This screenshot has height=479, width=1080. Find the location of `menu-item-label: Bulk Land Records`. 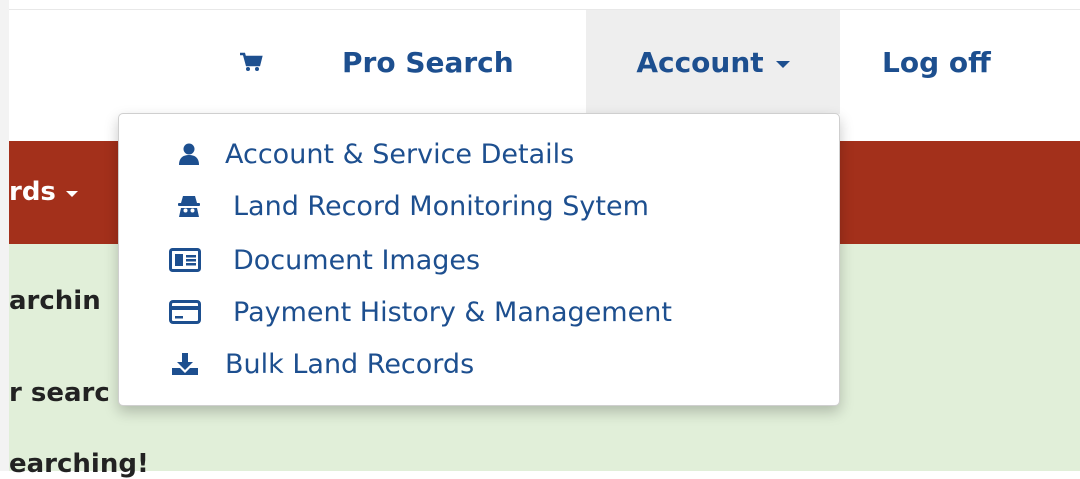

menu-item-label: Bulk Land Records is located at coordinates (350, 364).